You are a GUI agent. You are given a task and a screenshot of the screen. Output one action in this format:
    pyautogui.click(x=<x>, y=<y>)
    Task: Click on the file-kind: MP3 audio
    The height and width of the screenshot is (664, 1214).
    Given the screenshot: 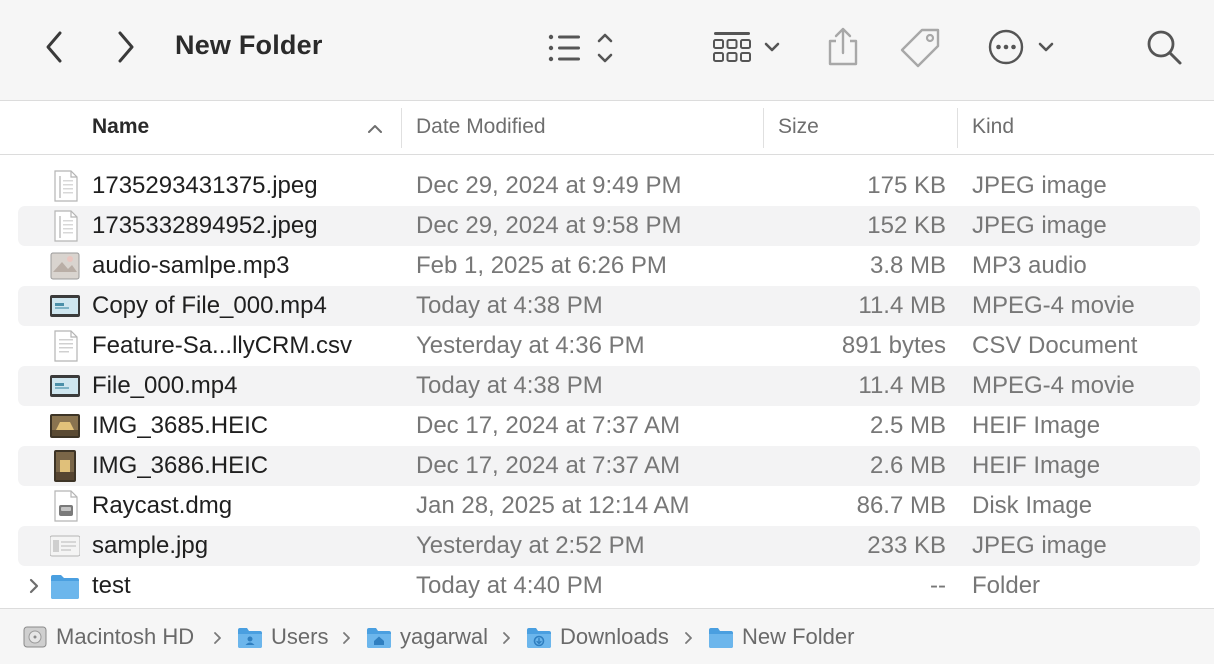 What is the action you would take?
    pyautogui.click(x=1029, y=265)
    